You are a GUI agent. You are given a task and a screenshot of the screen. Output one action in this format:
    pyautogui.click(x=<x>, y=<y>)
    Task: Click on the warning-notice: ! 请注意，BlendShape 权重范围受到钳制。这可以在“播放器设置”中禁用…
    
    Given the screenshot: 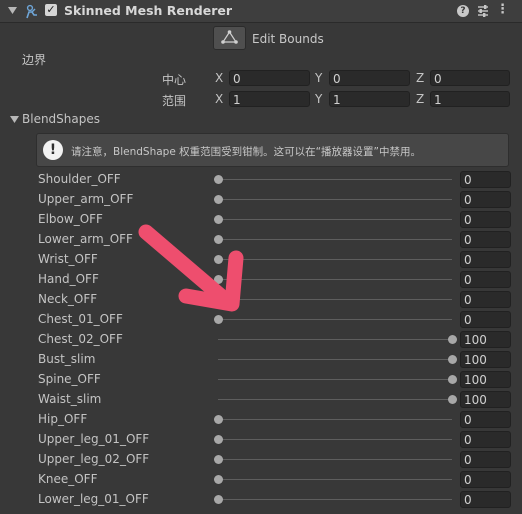 What is the action you would take?
    pyautogui.click(x=272, y=150)
    